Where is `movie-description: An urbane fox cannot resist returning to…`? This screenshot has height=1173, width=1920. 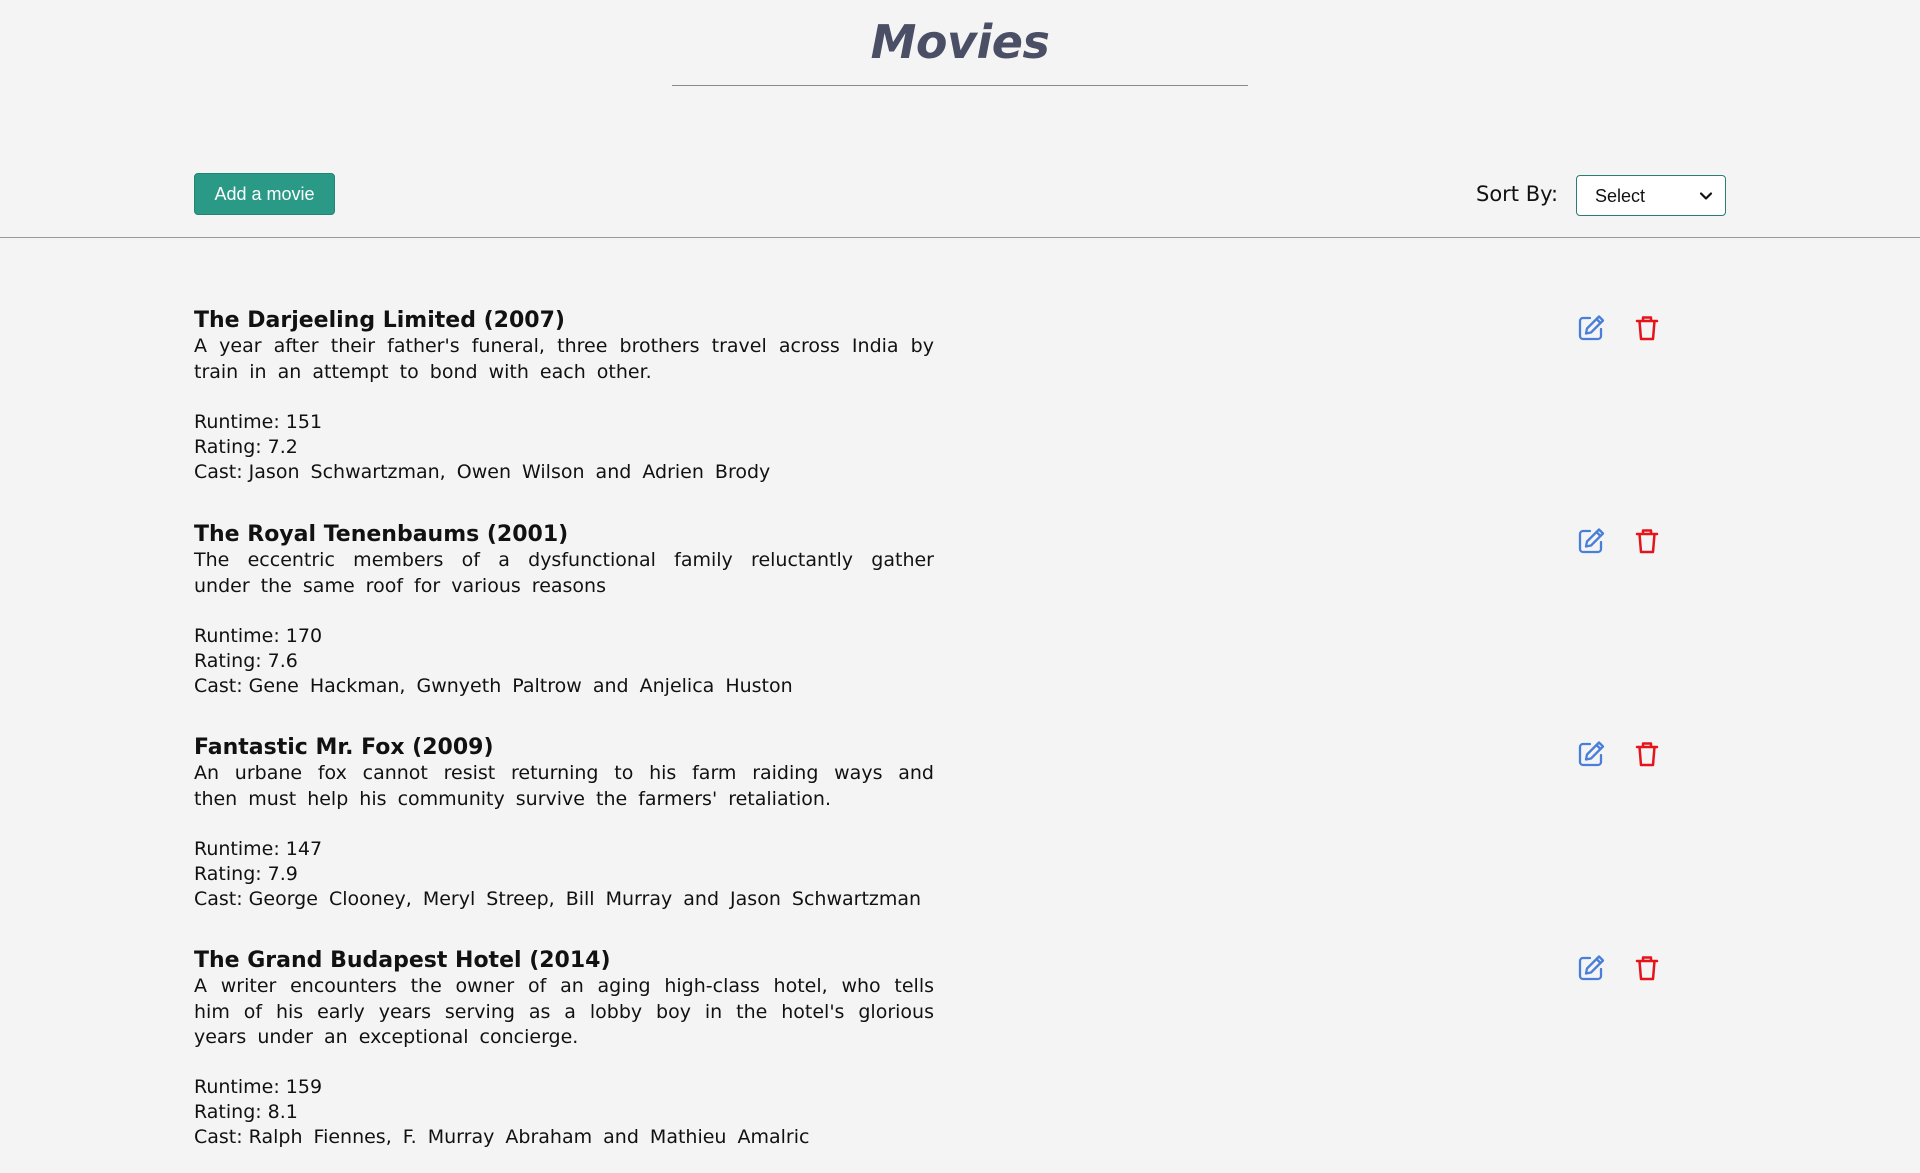
movie-description: An urbane fox cannot resist returning to… is located at coordinates (564, 786).